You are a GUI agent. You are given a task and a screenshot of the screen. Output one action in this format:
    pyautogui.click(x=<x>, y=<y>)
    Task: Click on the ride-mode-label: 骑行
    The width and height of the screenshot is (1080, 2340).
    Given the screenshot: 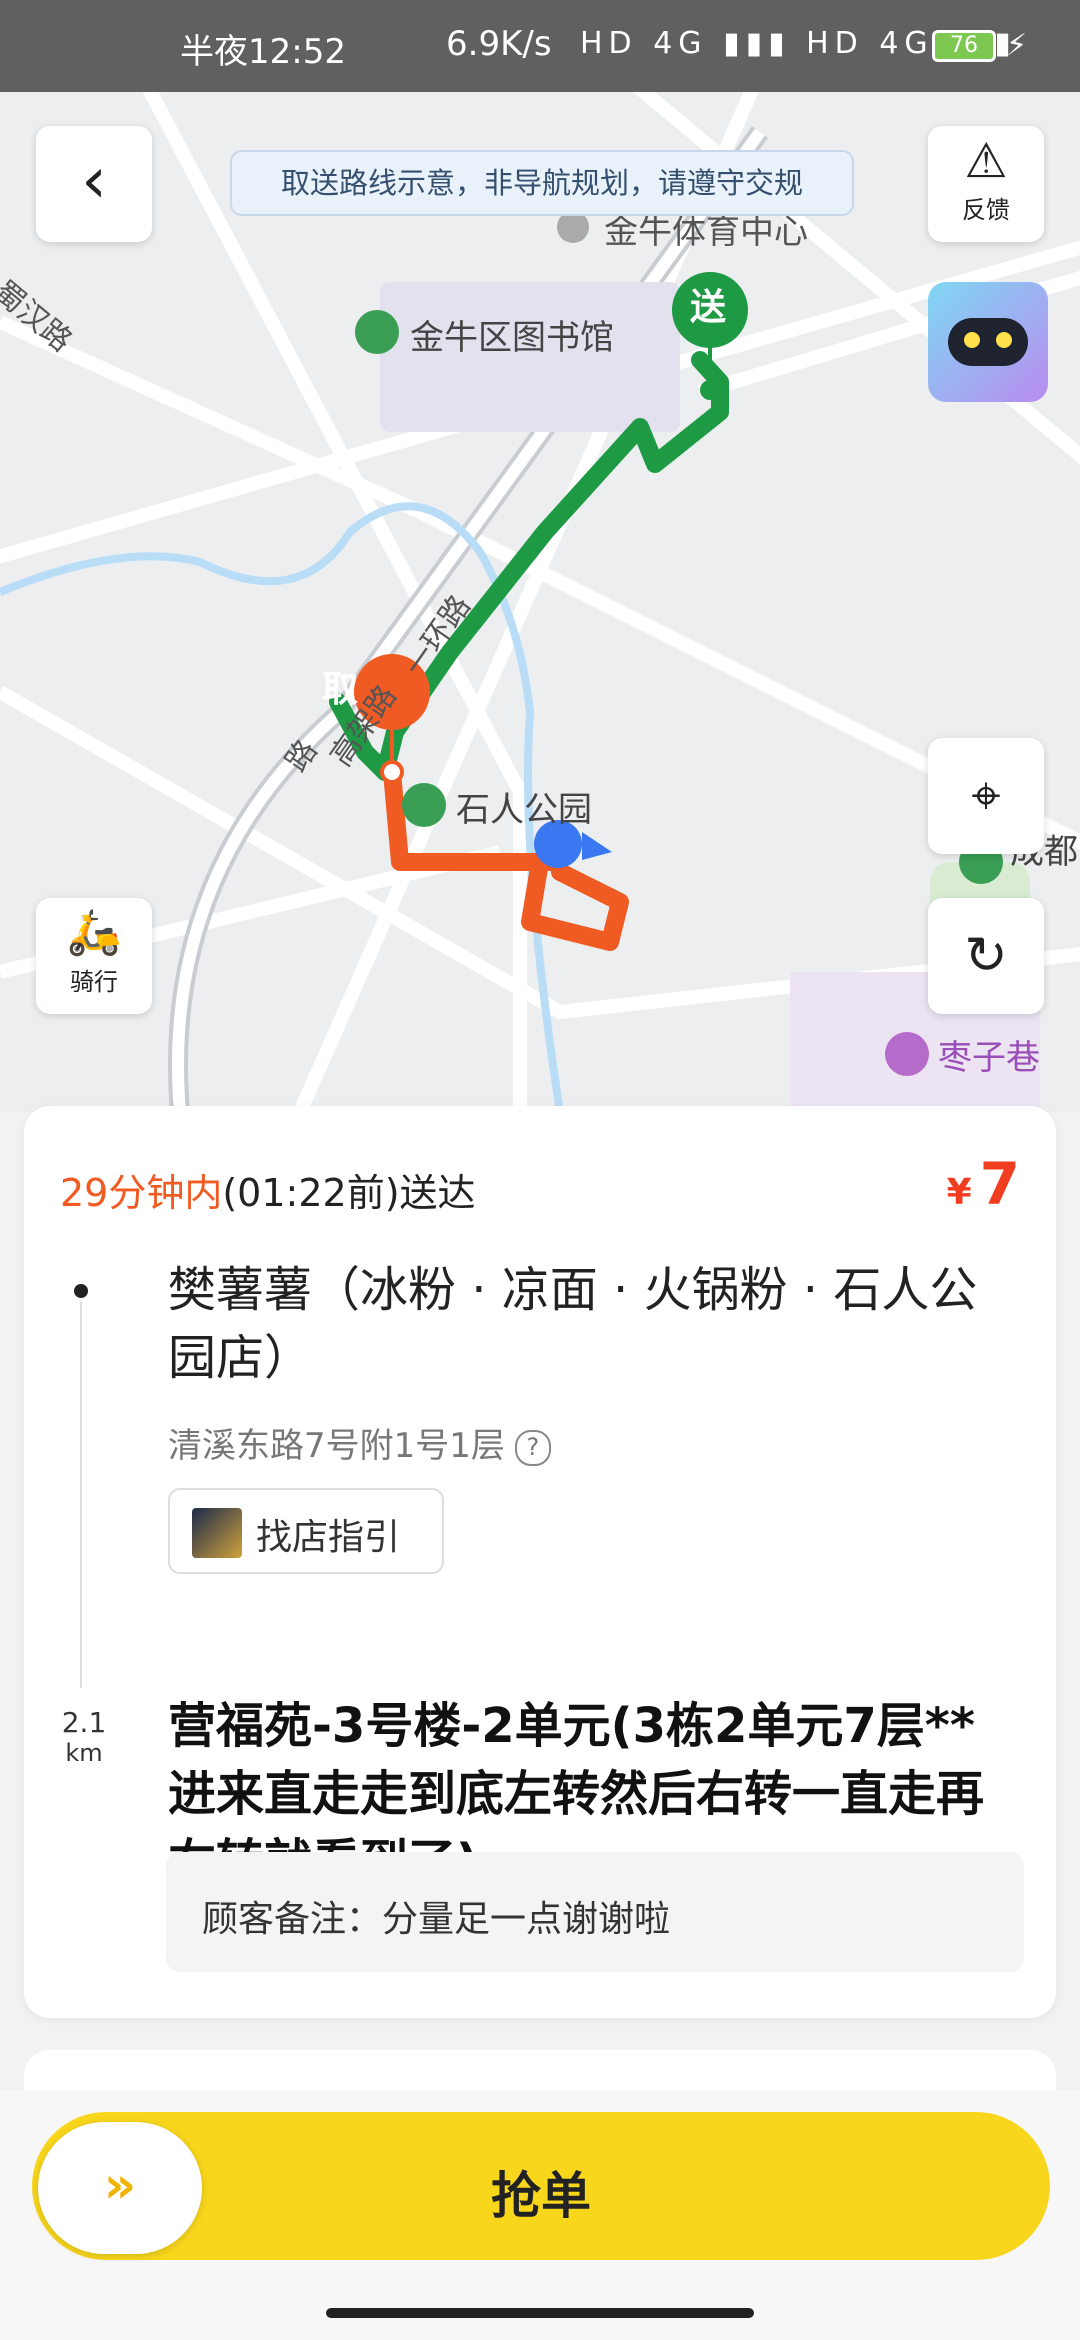 What is the action you would take?
    pyautogui.click(x=94, y=982)
    